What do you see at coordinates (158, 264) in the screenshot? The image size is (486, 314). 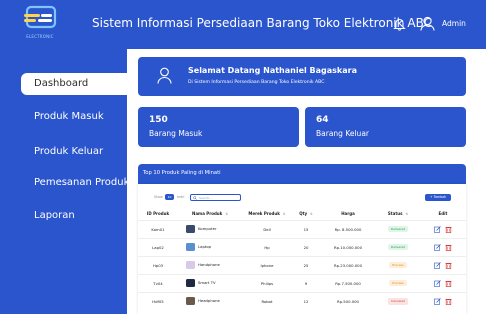 I see `product-id-cell: Hp03` at bounding box center [158, 264].